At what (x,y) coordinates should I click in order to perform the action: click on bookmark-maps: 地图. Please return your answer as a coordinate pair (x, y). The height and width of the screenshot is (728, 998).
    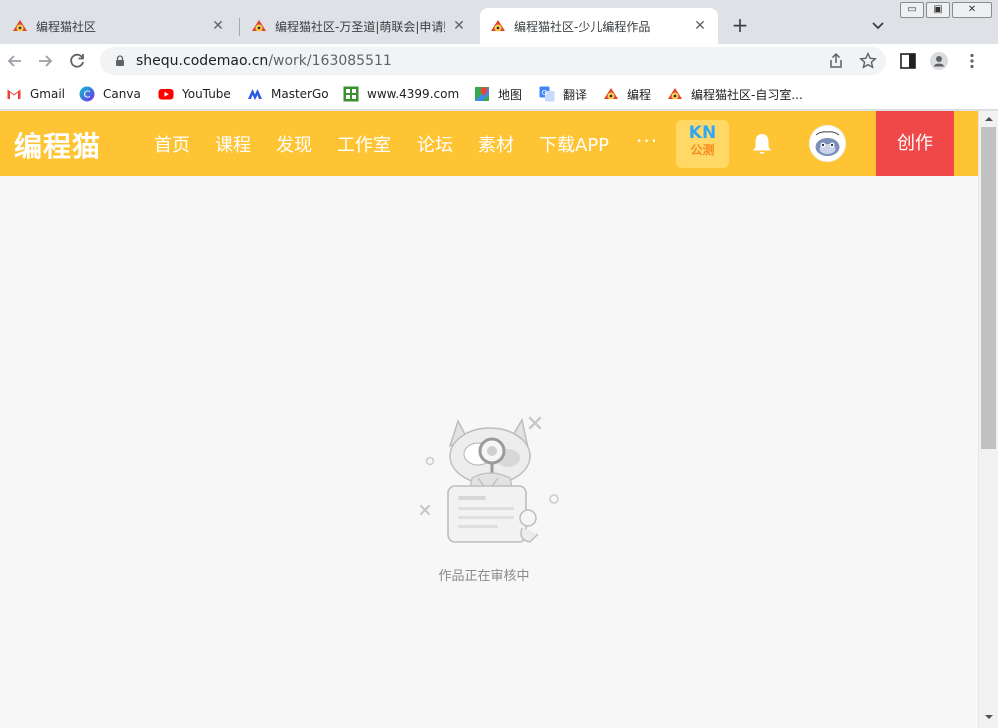
    Looking at the image, I should click on (498, 94).